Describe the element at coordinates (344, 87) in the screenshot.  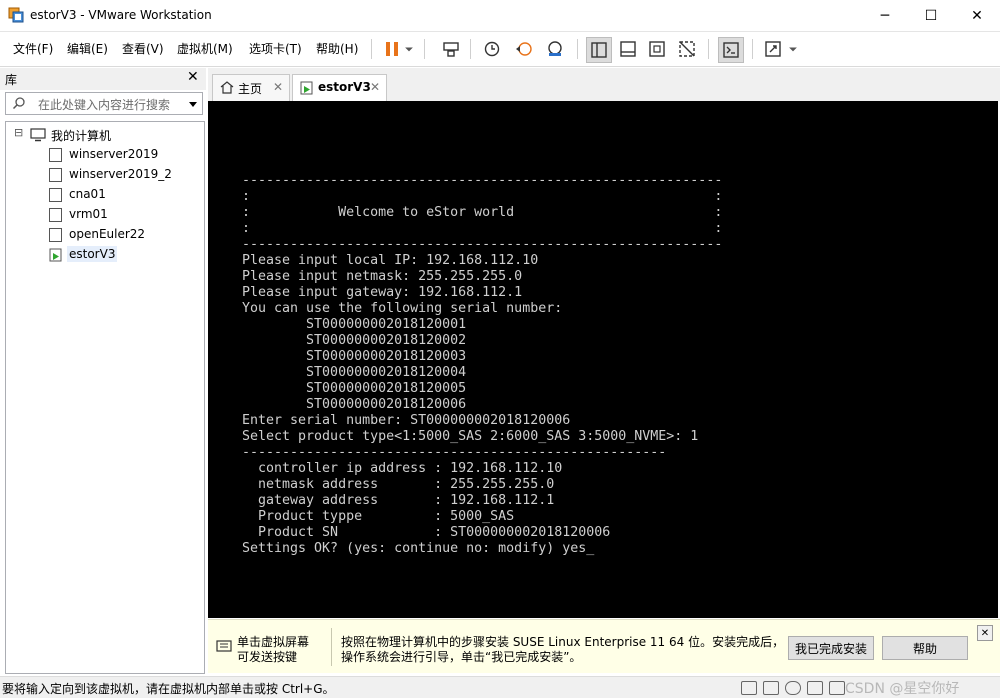
I see `tab-estorv3-label: estorV3` at that location.